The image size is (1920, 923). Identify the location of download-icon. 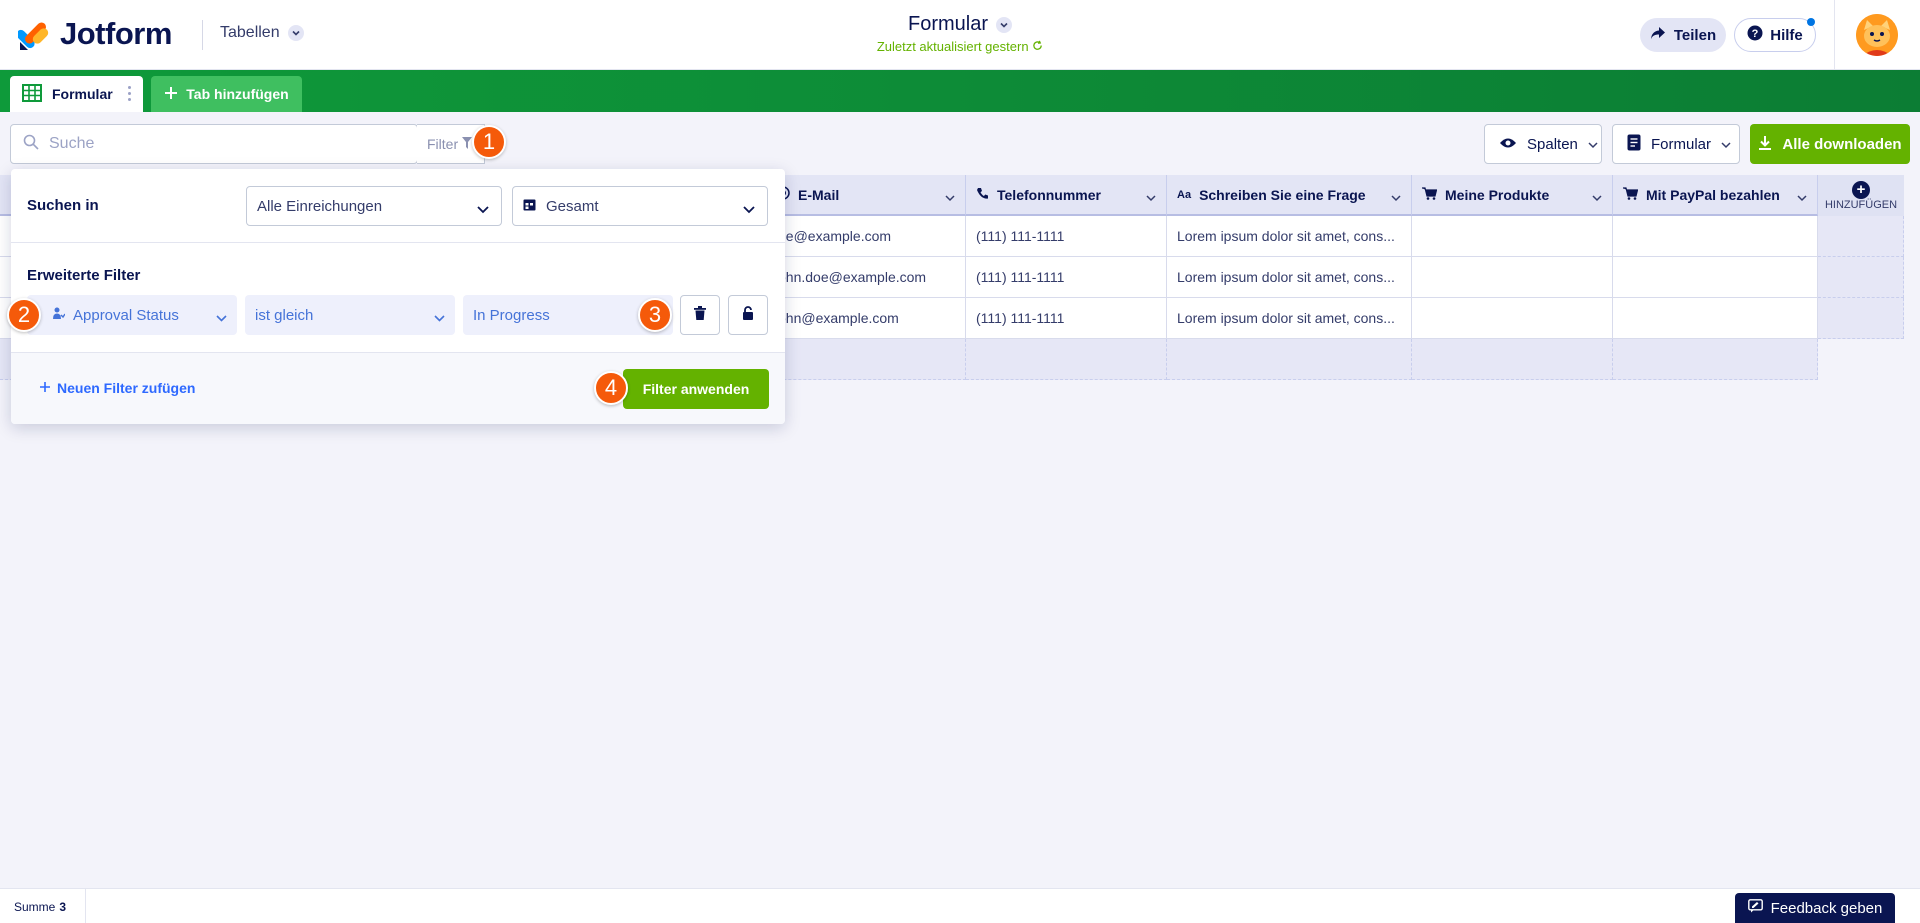
(1765, 144).